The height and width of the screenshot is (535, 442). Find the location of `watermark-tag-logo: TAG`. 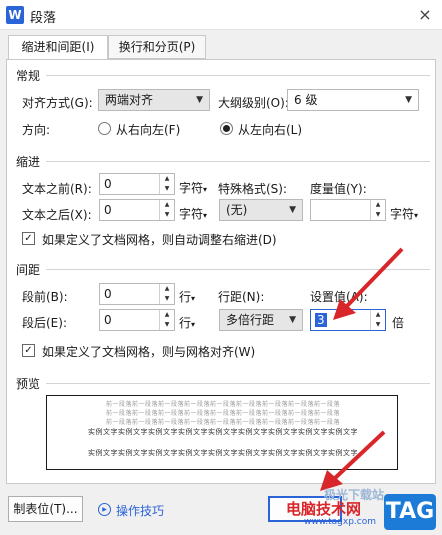

watermark-tag-logo: TAG is located at coordinates (410, 512).